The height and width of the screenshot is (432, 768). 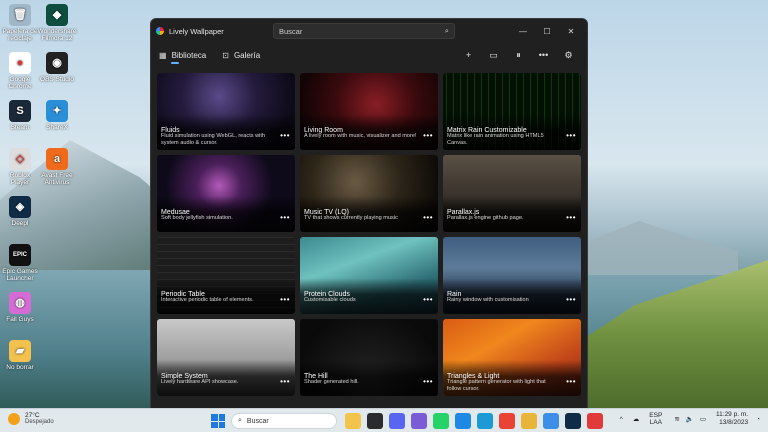 What do you see at coordinates (369, 357) in the screenshot?
I see `wallpaper-card: The Hill Shader generated hill. •••` at bounding box center [369, 357].